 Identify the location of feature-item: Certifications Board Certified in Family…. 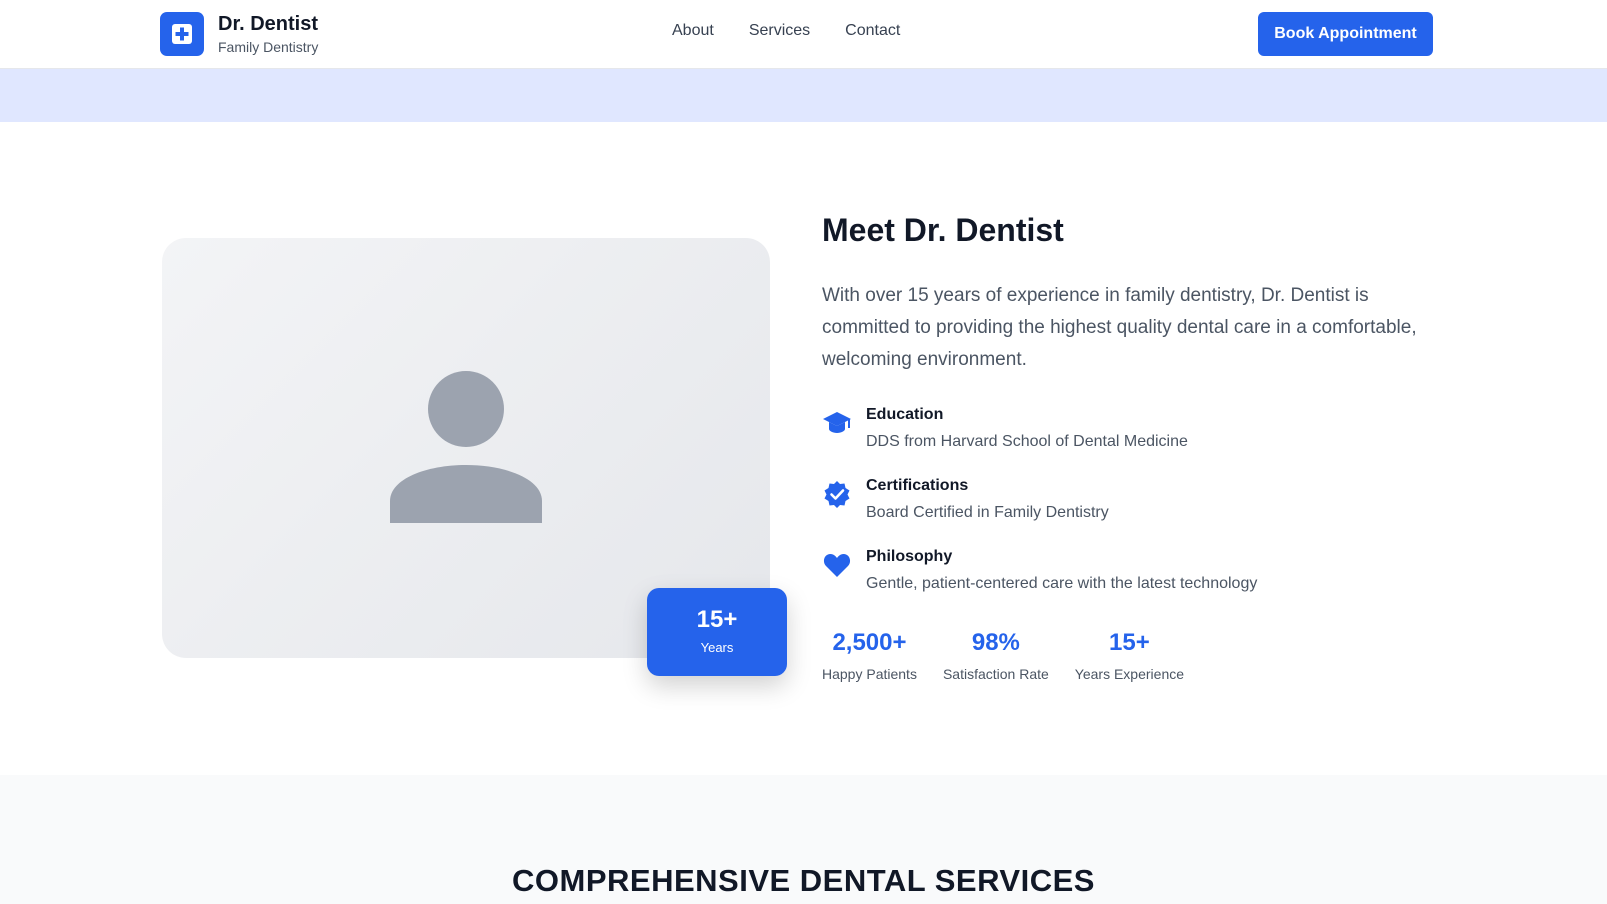
(1122, 499).